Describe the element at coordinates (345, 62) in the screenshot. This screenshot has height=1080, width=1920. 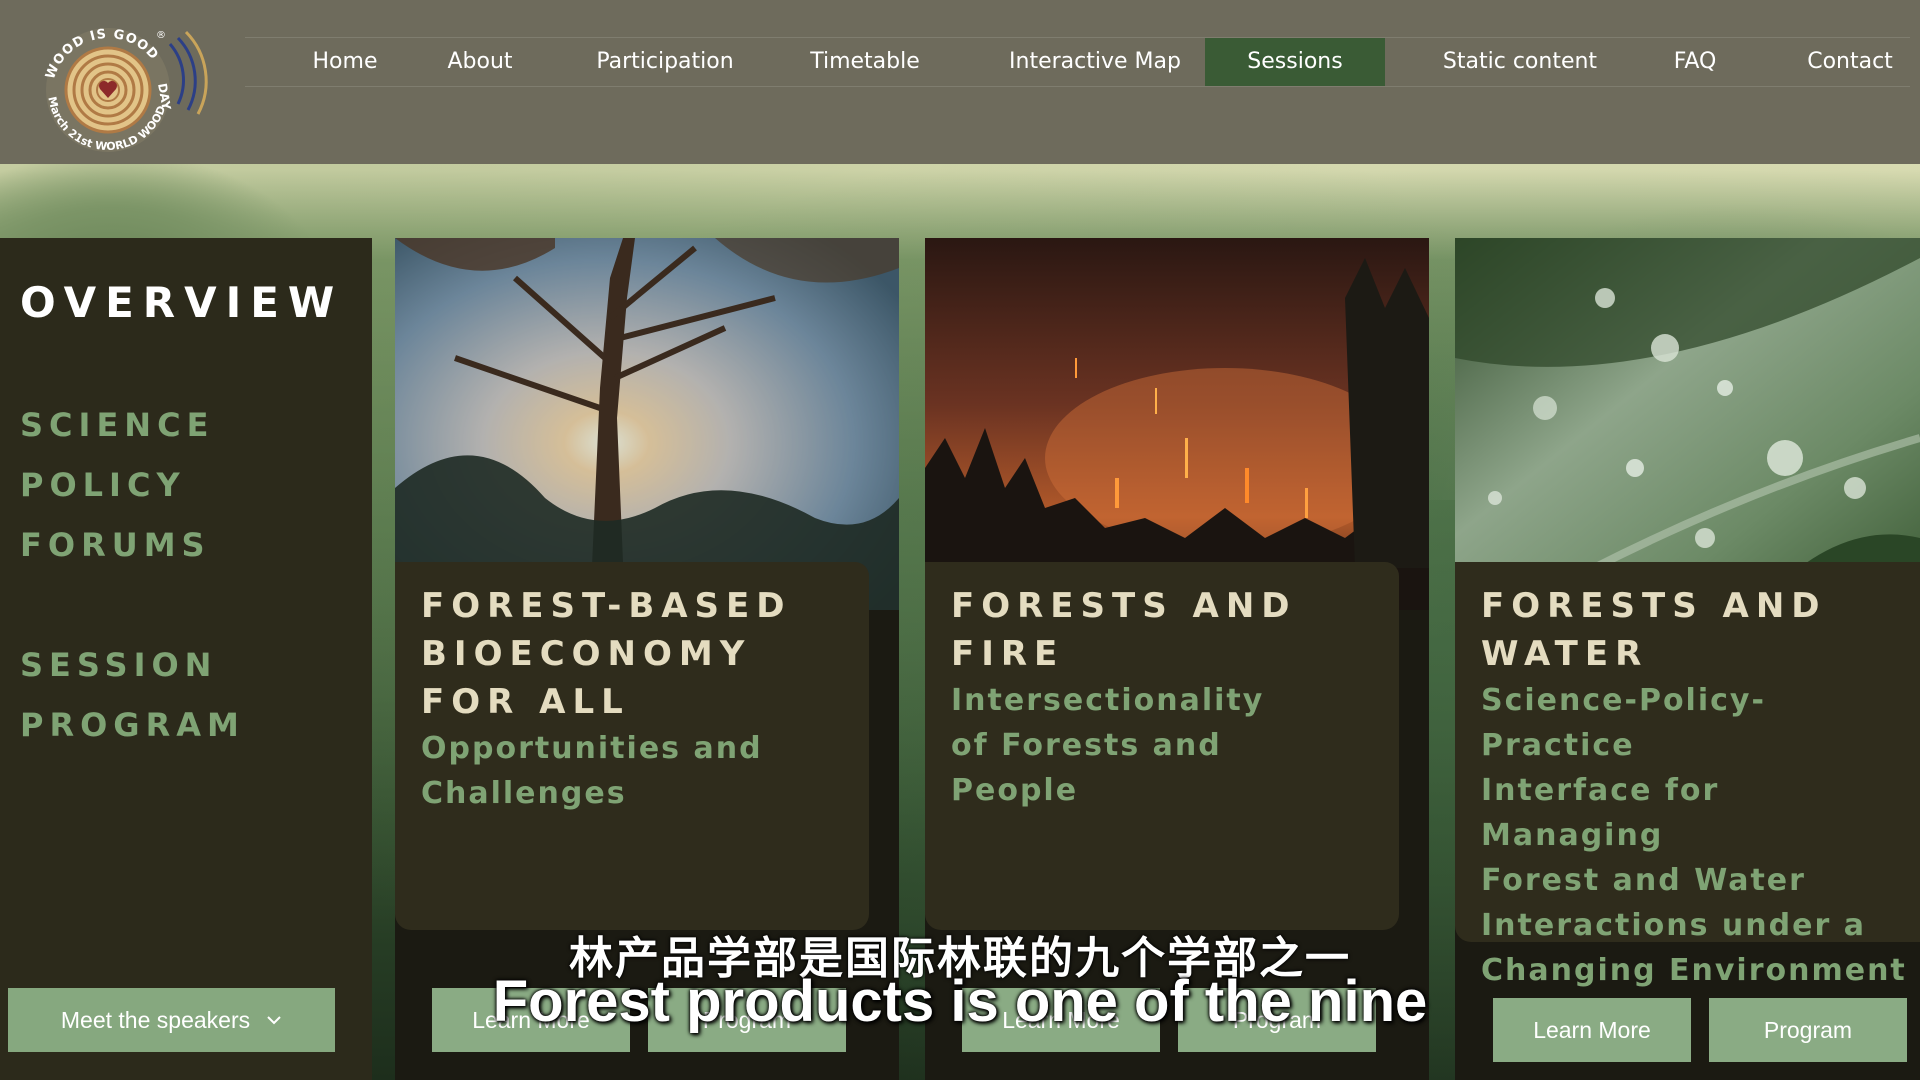
I see `nav-home: Home` at that location.